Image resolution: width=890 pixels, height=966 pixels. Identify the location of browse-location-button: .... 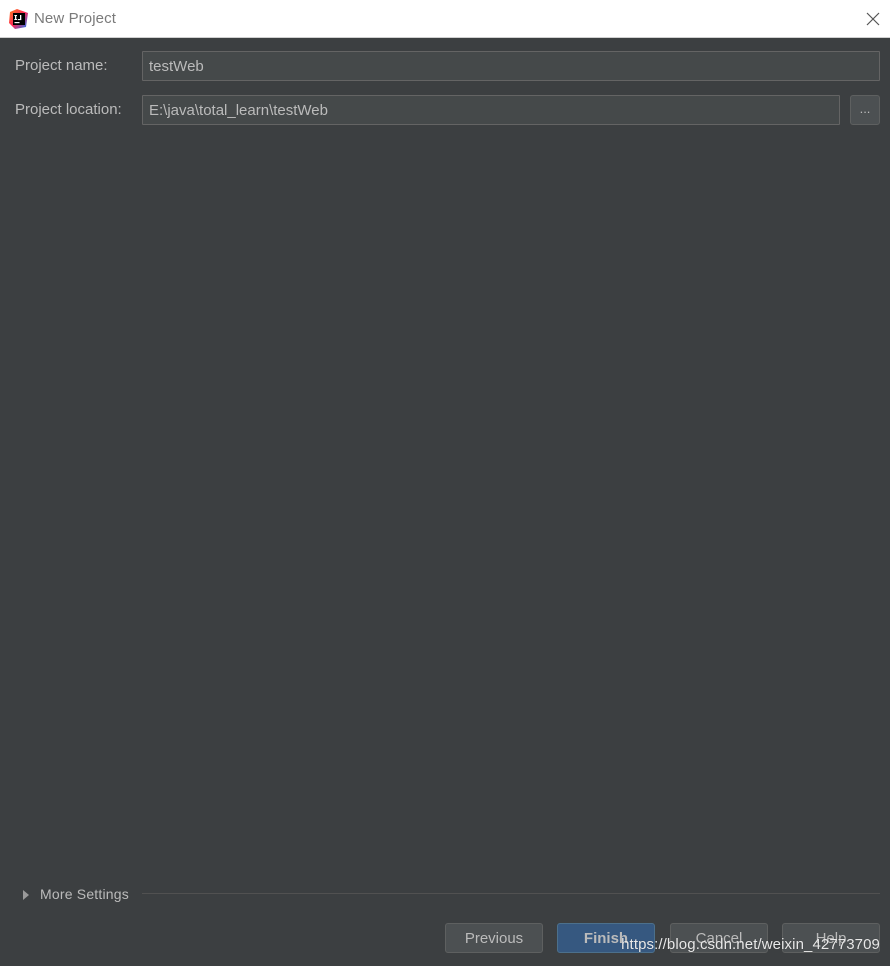
(865, 110).